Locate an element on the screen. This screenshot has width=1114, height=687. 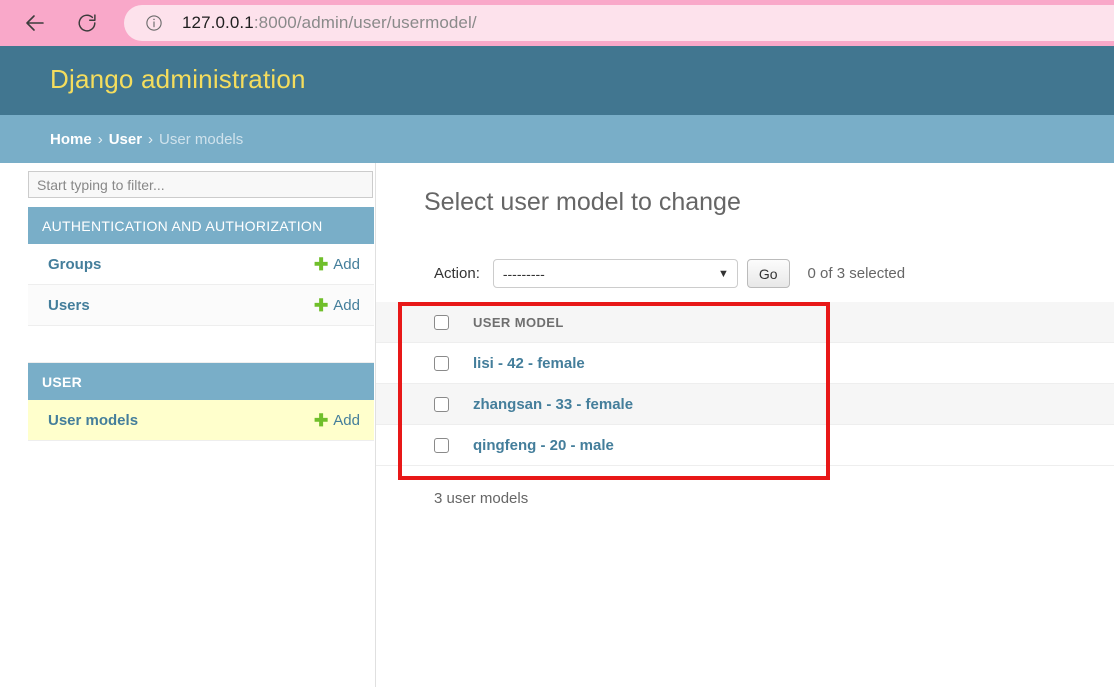
sidebar-add-user-models: ✚ Add is located at coordinates (337, 420).